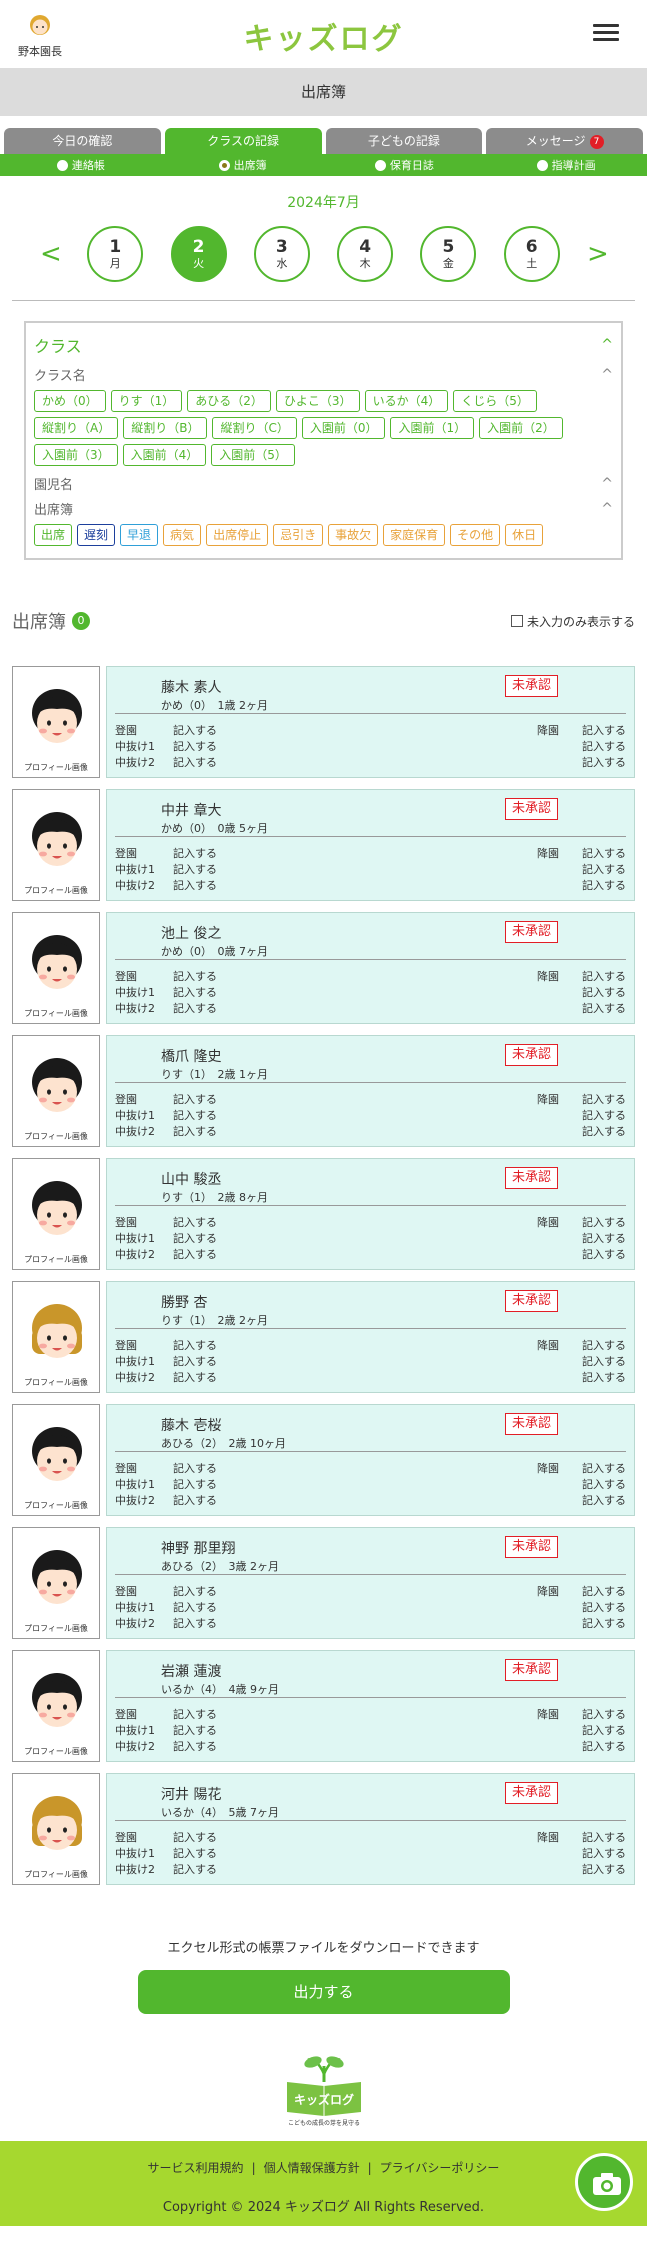  I want to click on day-button: 5金, so click(448, 254).